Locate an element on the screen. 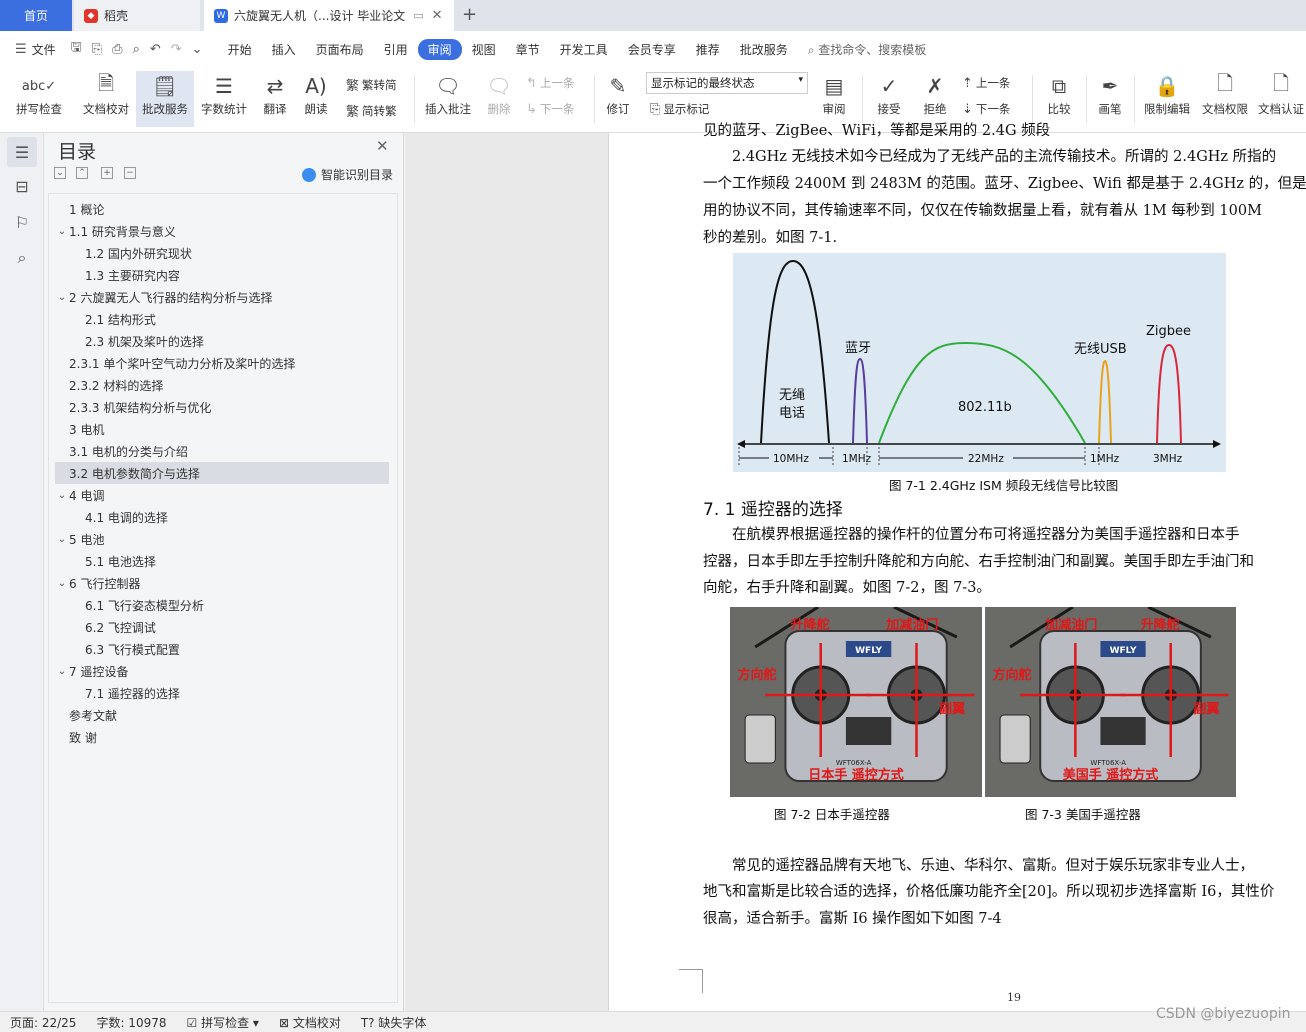 The image size is (1306, 1032). smart-toc-button: 智能识别目录 is located at coordinates (347, 174).